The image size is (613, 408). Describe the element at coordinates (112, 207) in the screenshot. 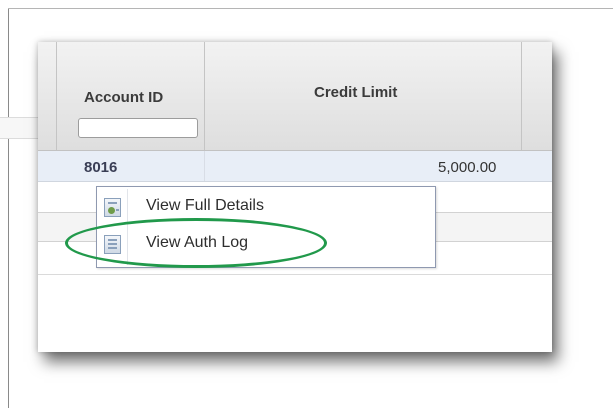

I see `user-details-icon` at that location.